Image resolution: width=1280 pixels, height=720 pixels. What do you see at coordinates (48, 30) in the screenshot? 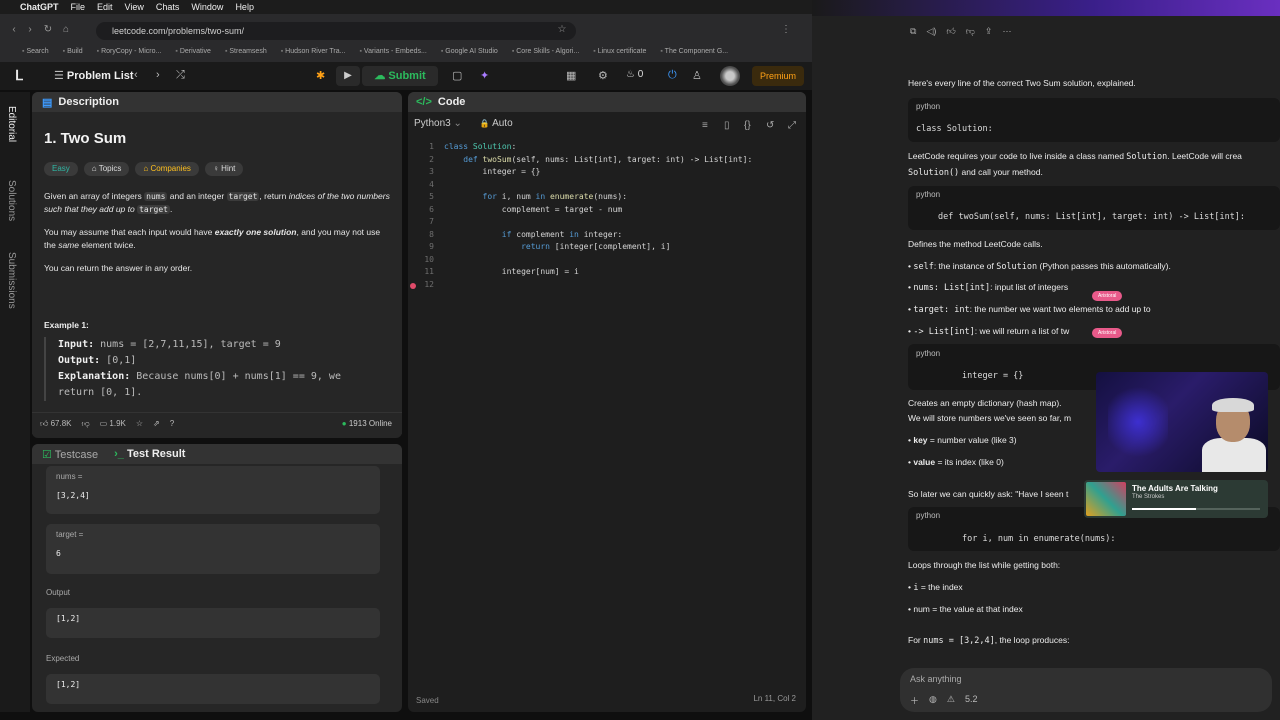
I see `reload-icon: ↻` at bounding box center [48, 30].